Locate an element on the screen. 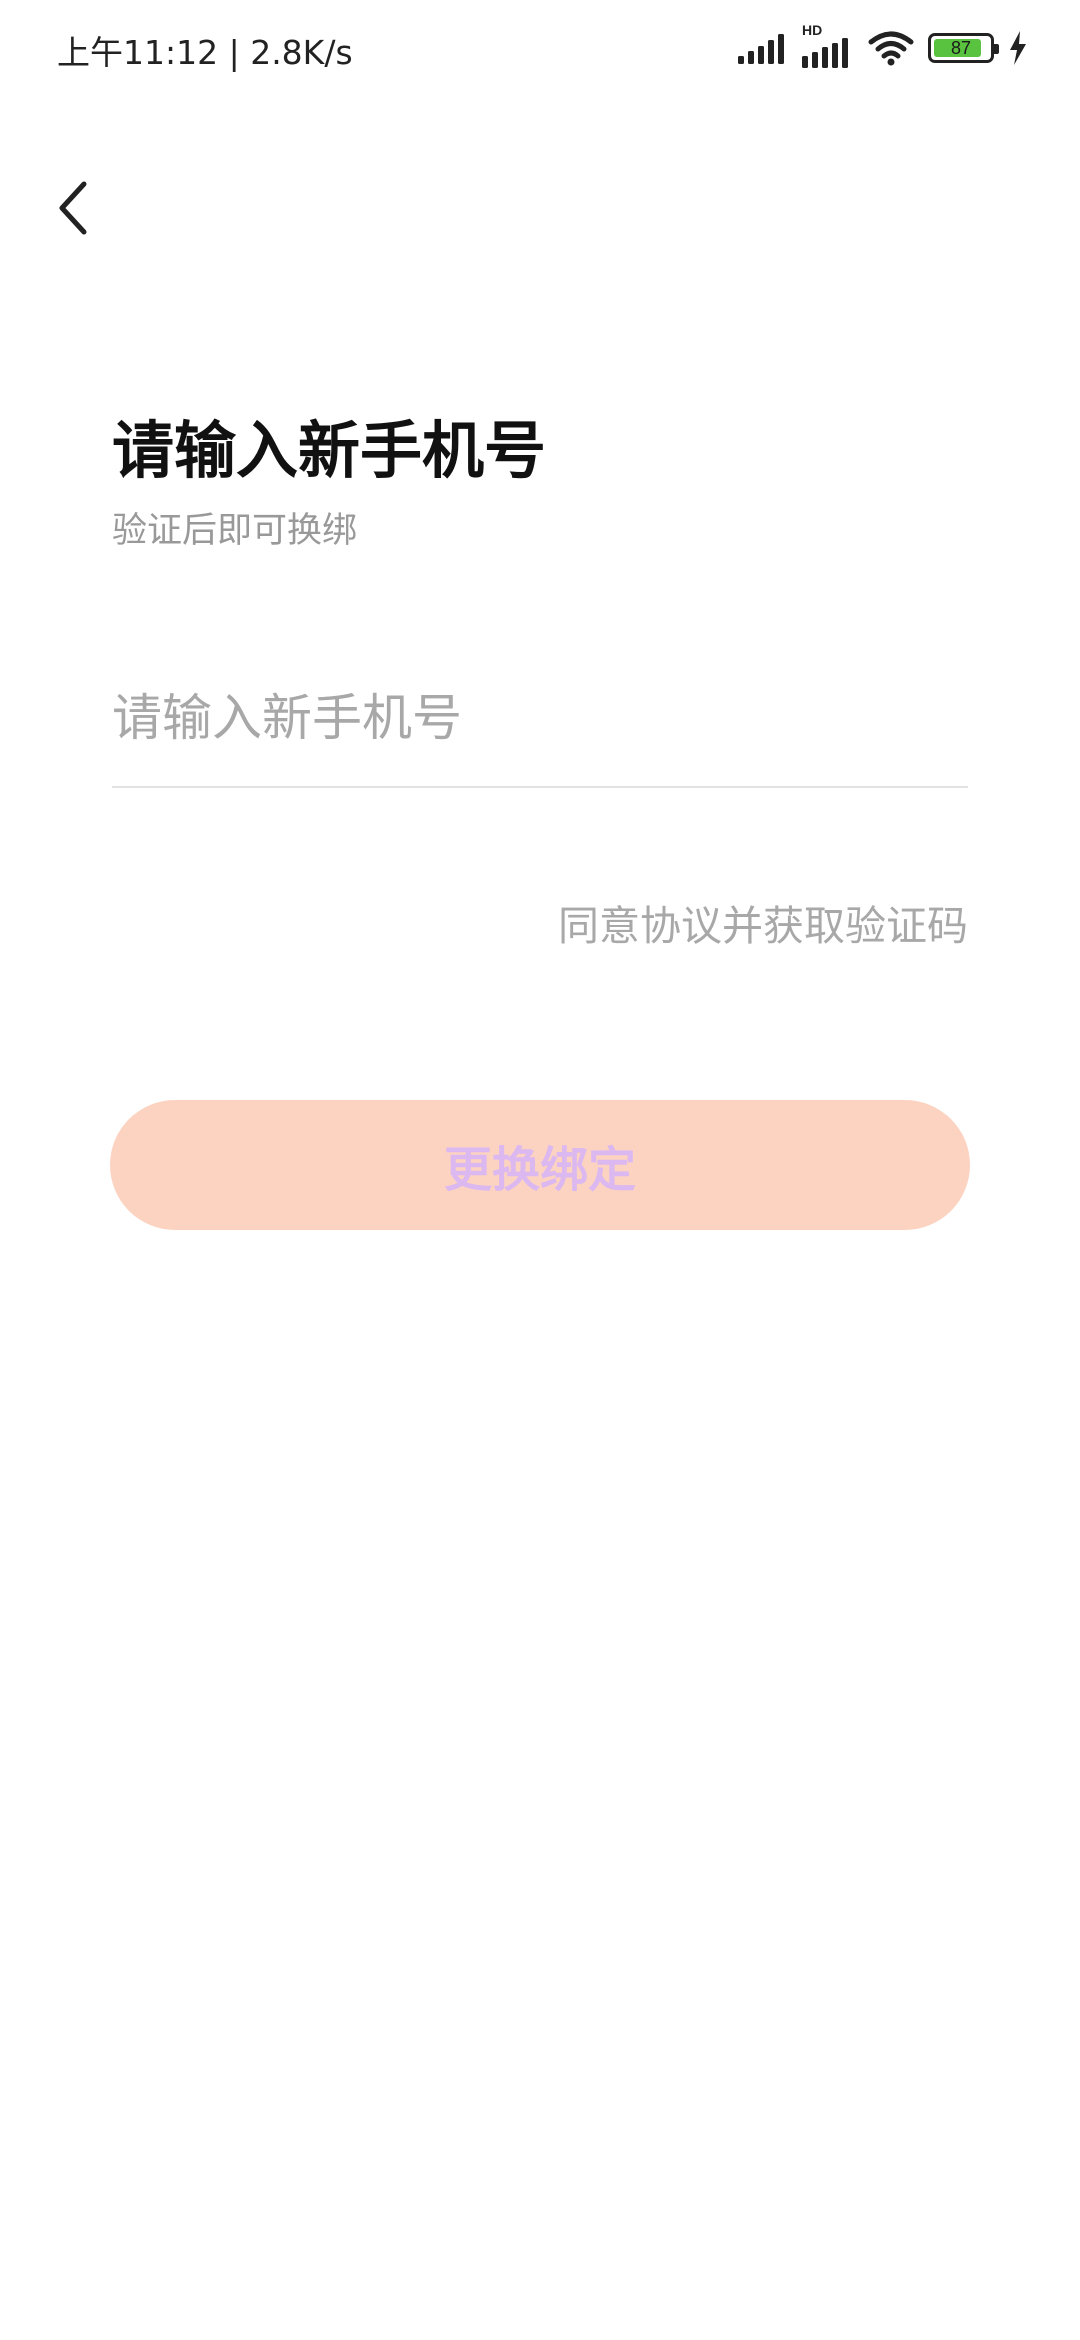 Image resolution: width=1080 pixels, height=2340 pixels. battery-level: 87 is located at coordinates (961, 48).